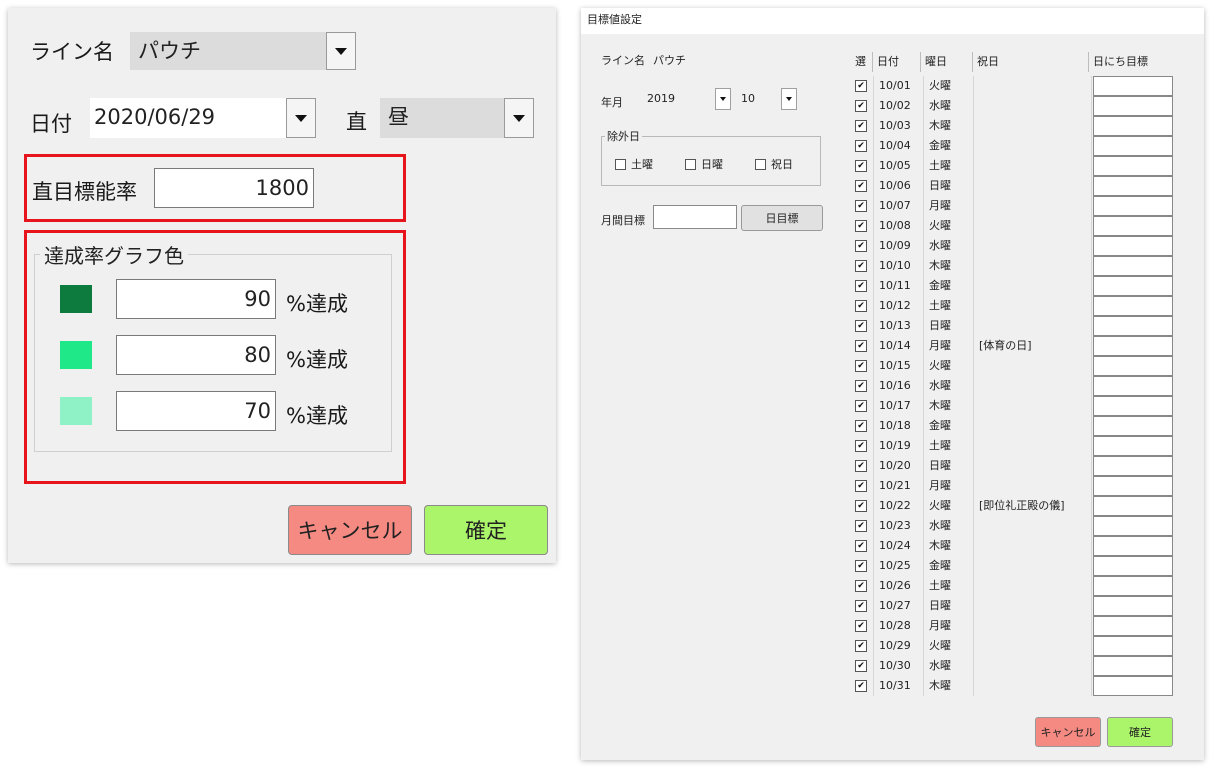  I want to click on target-efficiency-input: 1800, so click(234, 188).